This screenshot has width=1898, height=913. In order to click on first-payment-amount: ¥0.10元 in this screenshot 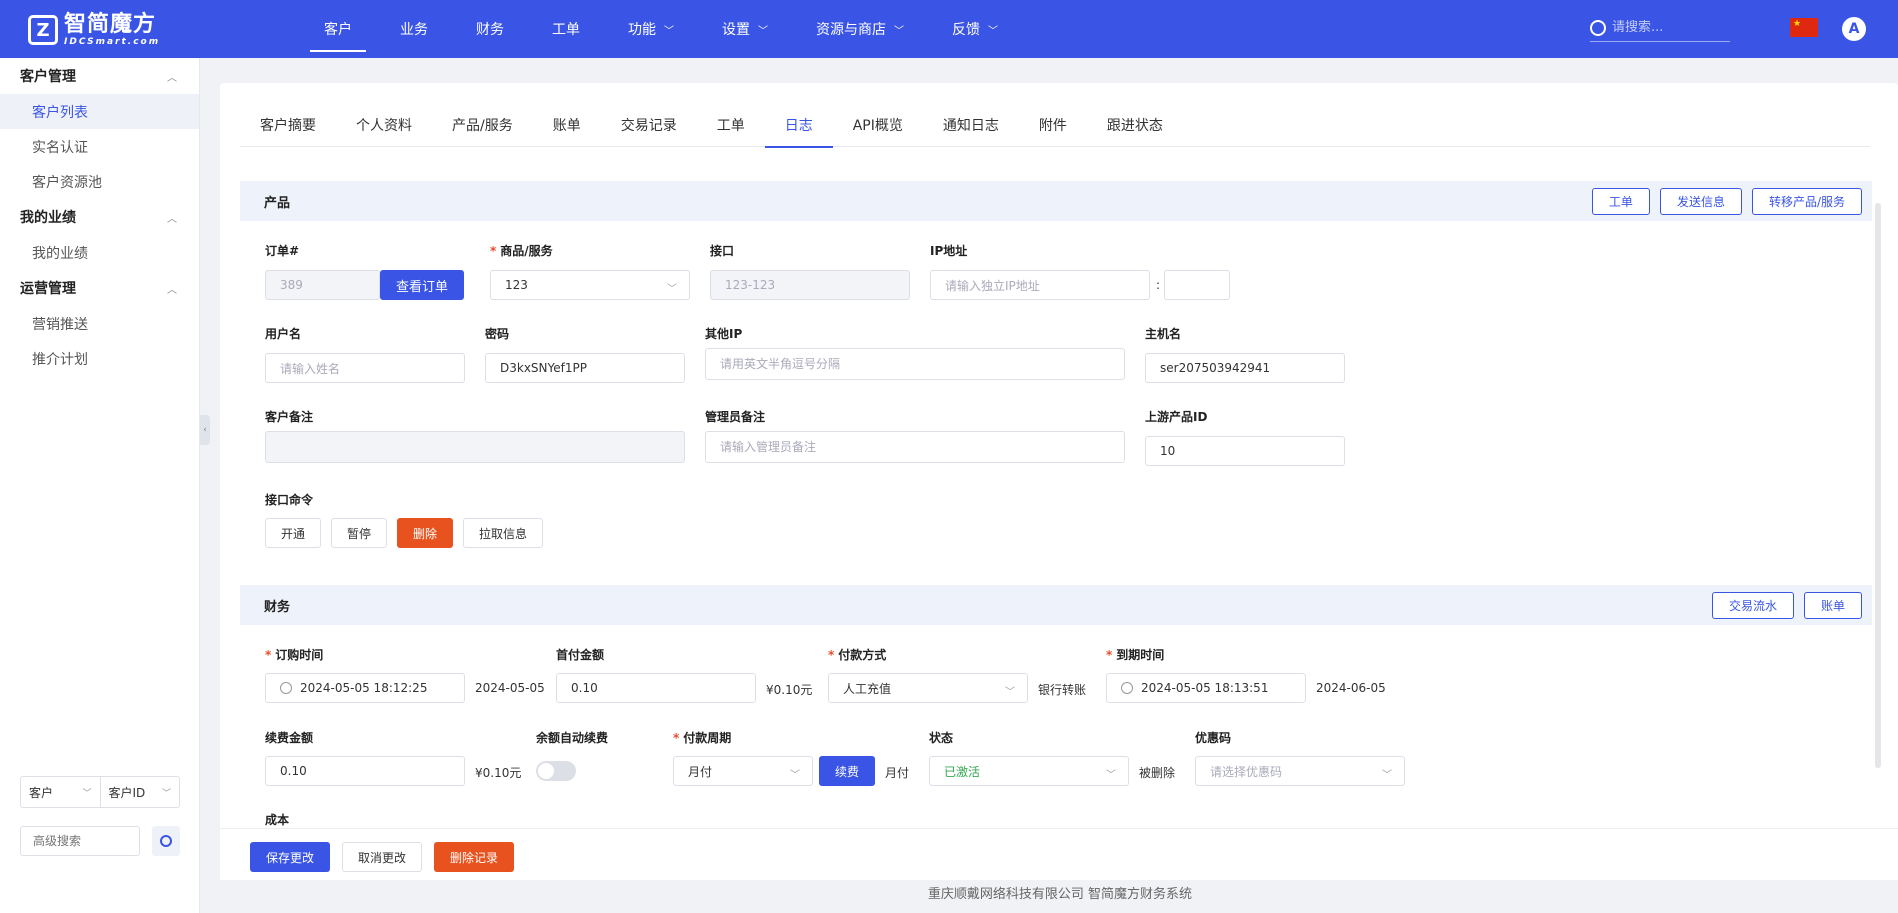, I will do `click(789, 690)`.